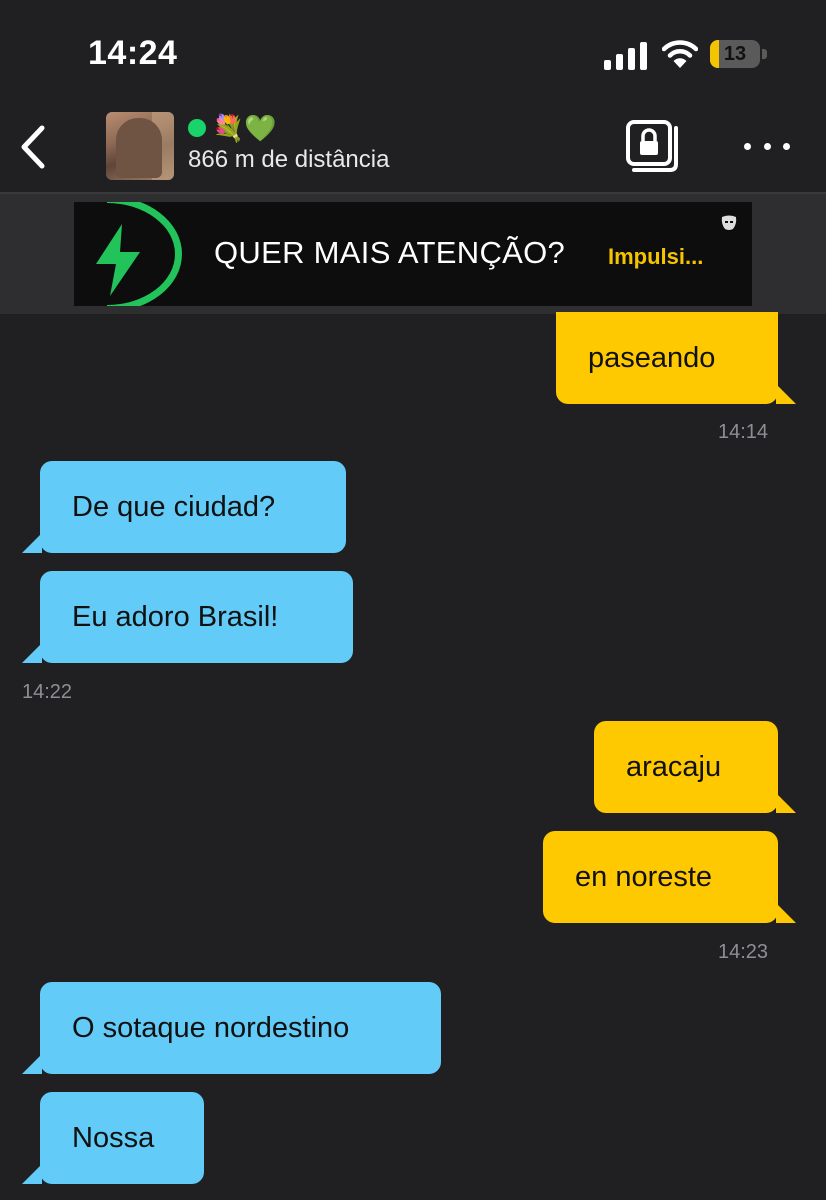 This screenshot has width=826, height=1200. I want to click on message-text: Eu adoro Brasil!, so click(175, 617).